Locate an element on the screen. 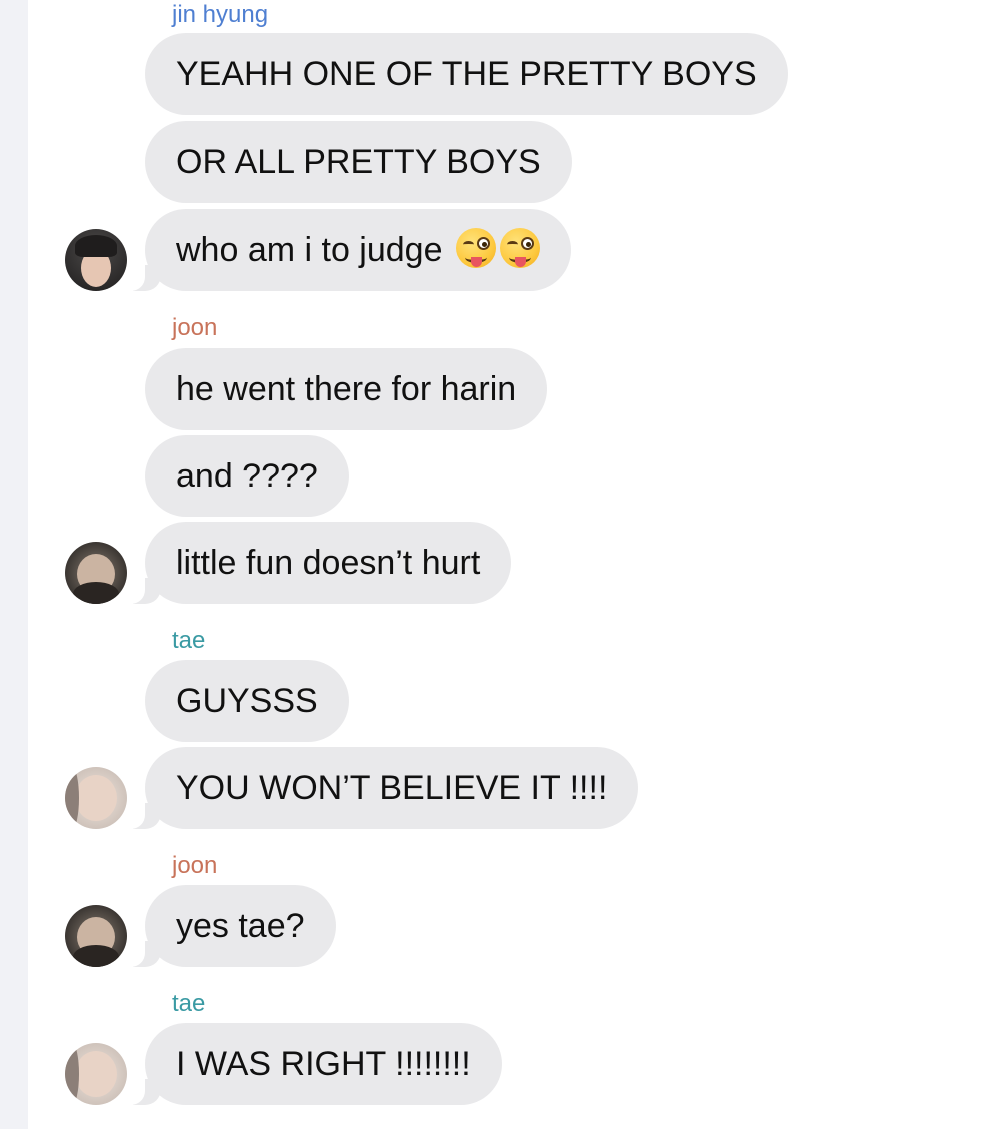  message-bubble: who am i to judge is located at coordinates (346, 250).